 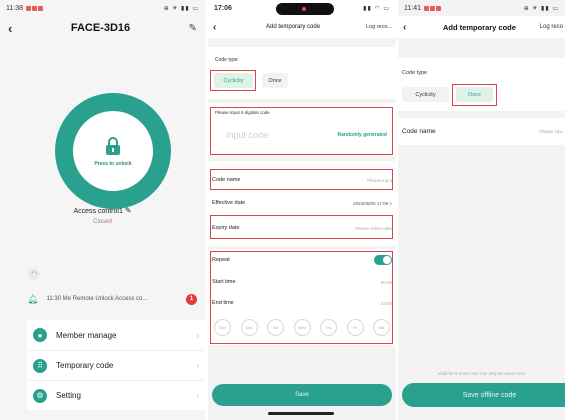 I want to click on bell-icon: 🔔︎, so click(x=33, y=298).